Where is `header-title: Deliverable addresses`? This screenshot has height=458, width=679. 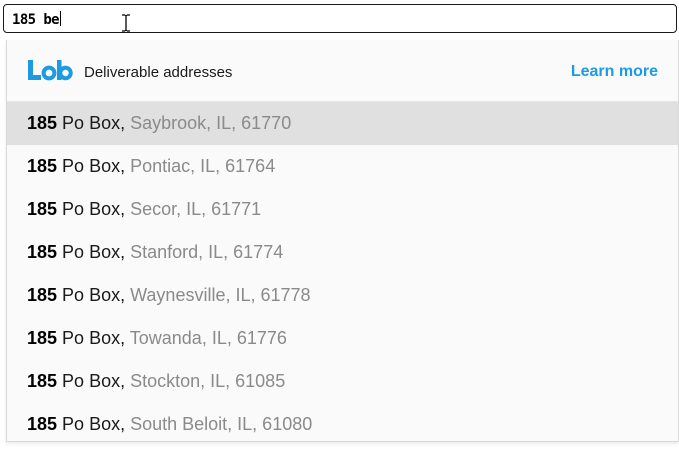
header-title: Deliverable addresses is located at coordinates (158, 72).